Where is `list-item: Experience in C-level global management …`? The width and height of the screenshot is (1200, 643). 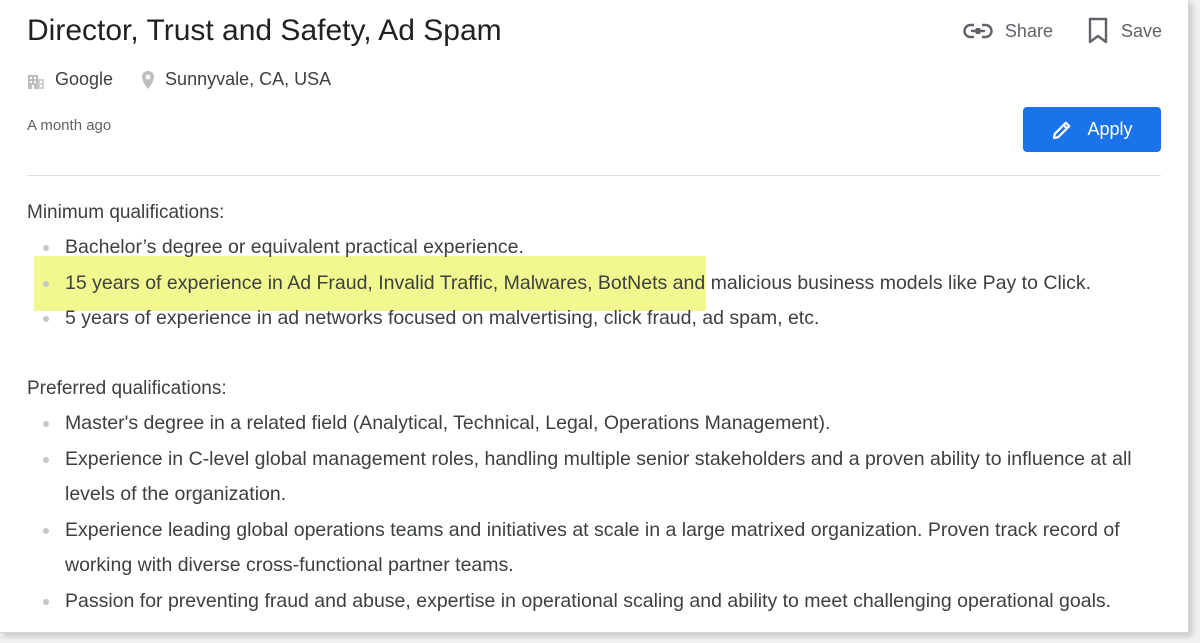 list-item: Experience in C-level global management … is located at coordinates (602, 477).